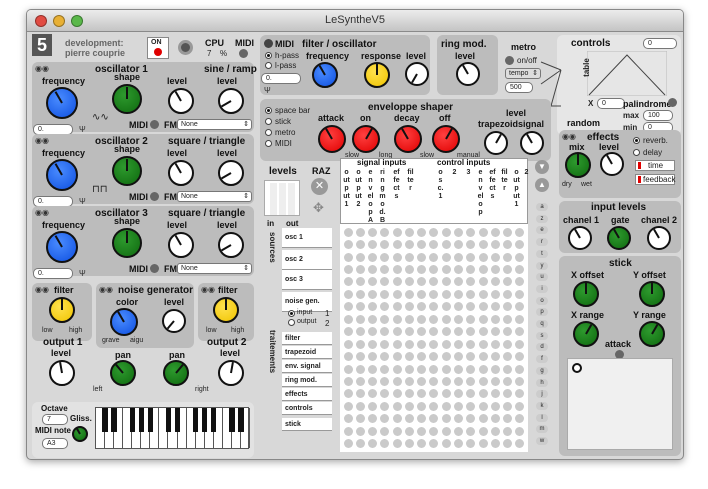 This screenshot has height=489, width=708. I want to click on shortcut-key-j: j, so click(542, 394).